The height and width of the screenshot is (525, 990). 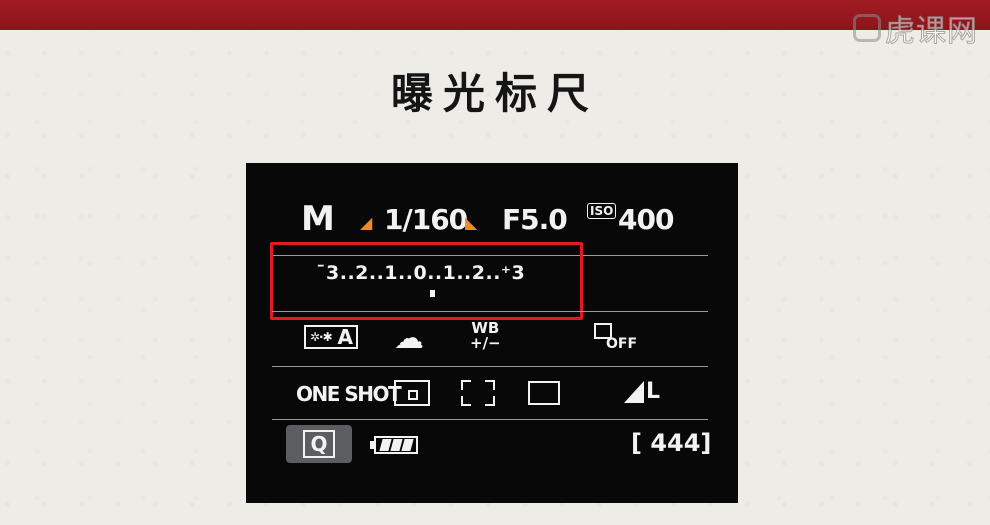 What do you see at coordinates (544, 393) in the screenshot?
I see `single-shot-icon` at bounding box center [544, 393].